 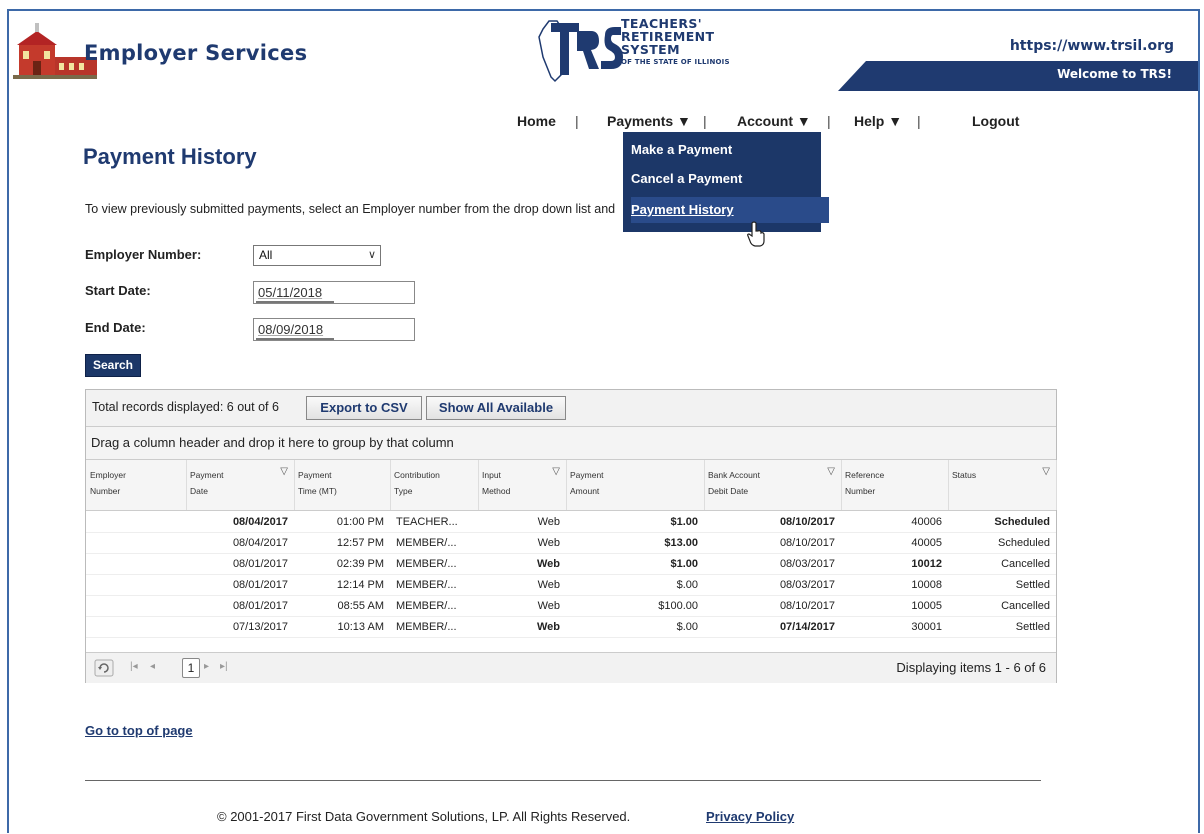 I want to click on start-date-value: 05/11/2018, so click(x=290, y=292).